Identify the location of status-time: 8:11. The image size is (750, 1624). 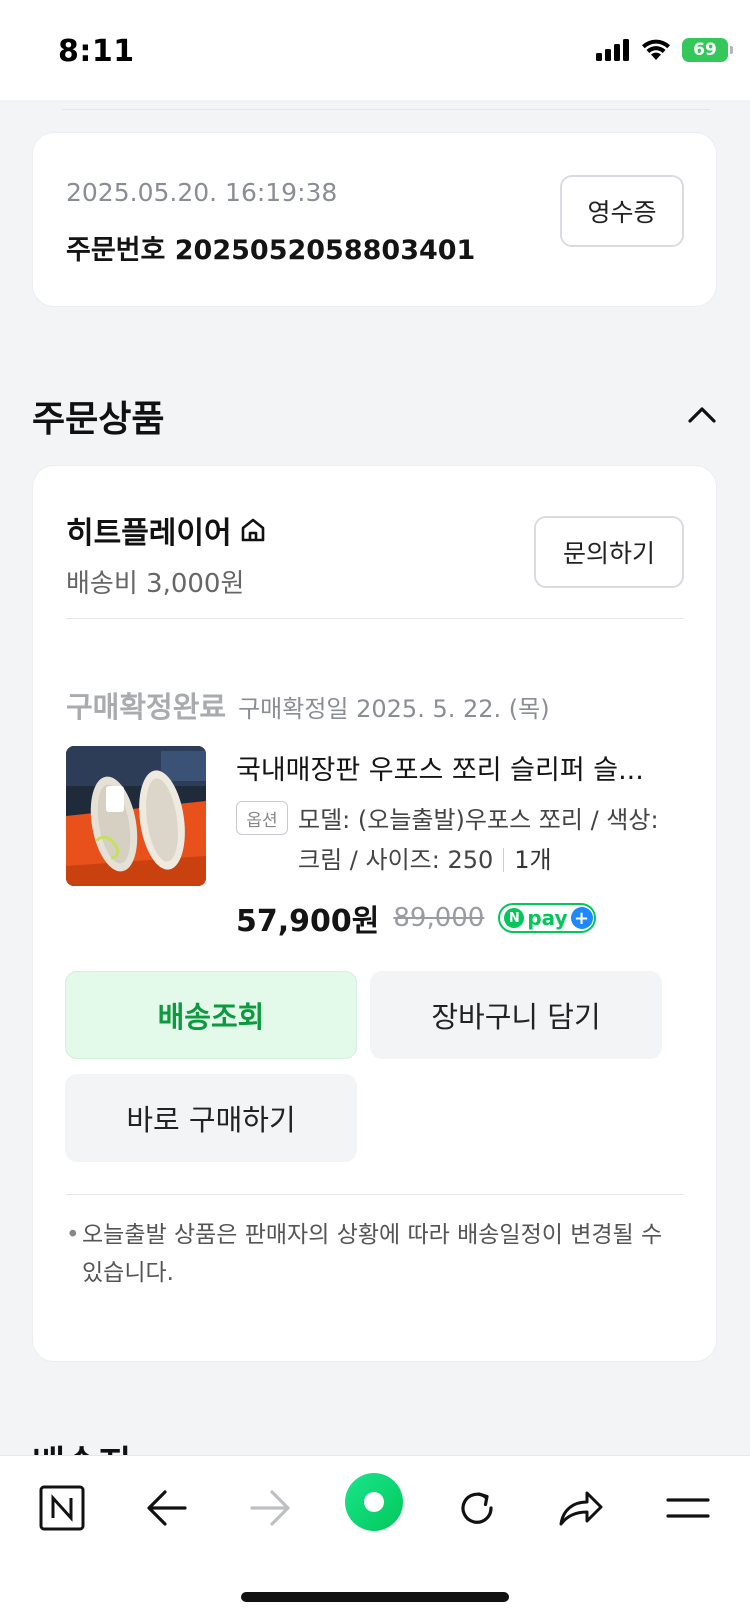
(96, 51).